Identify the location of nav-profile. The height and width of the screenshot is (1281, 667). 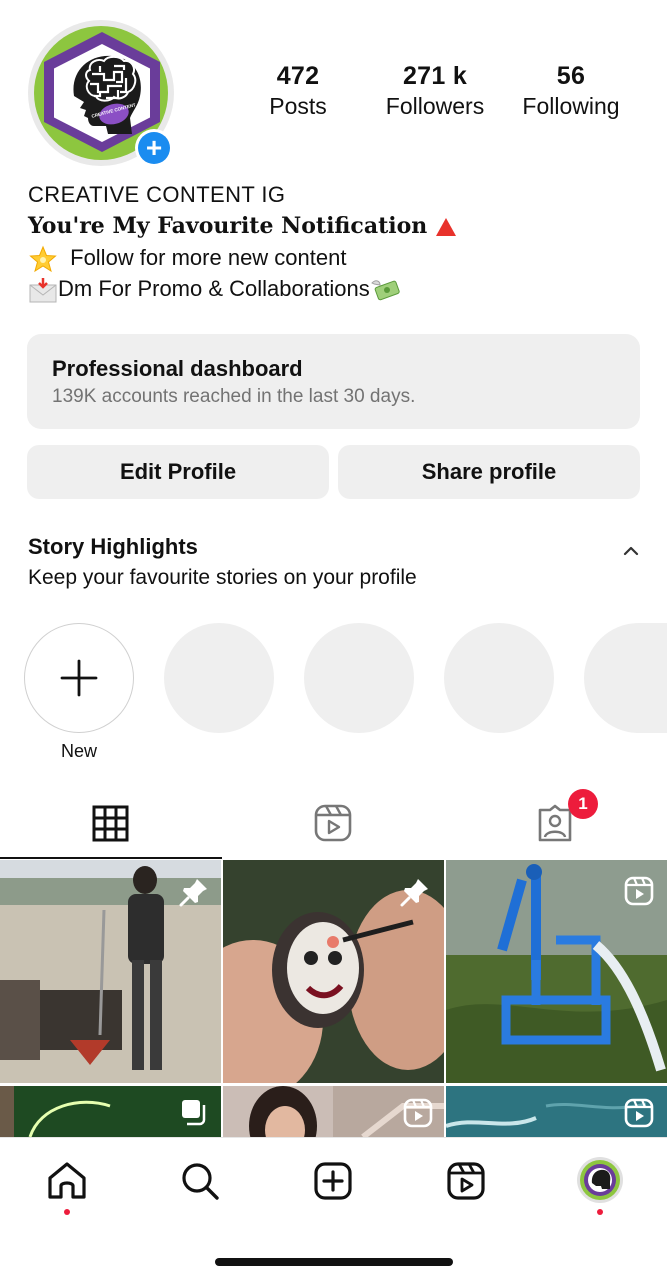
(600, 1180).